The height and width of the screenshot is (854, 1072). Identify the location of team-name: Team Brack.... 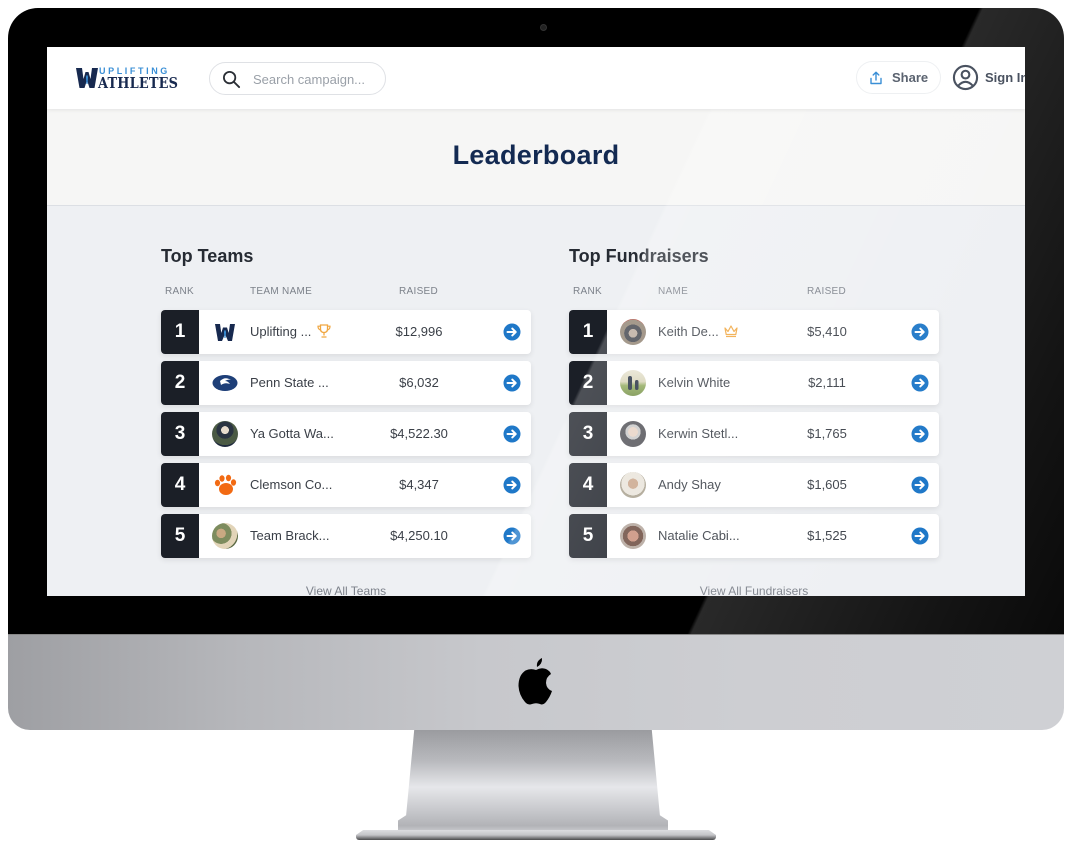
(290, 535).